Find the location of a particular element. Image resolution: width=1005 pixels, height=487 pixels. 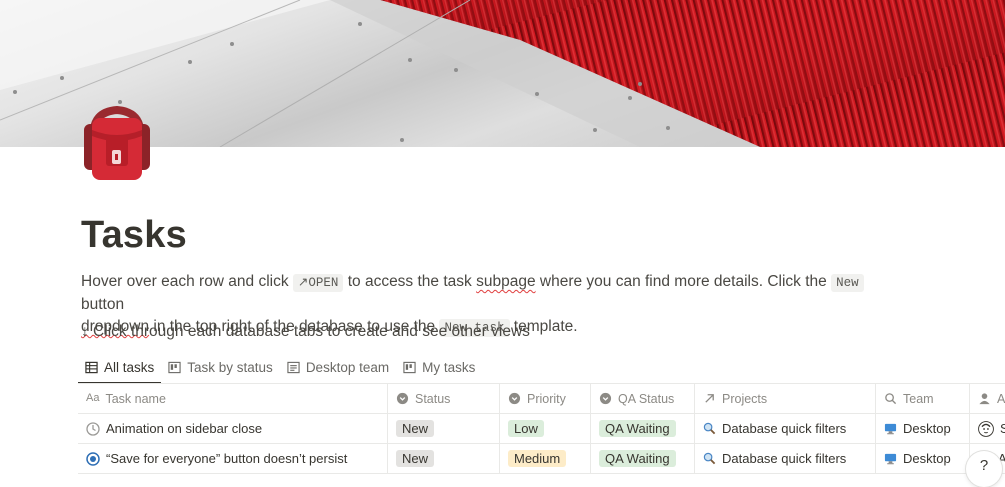

priority-tag: Low is located at coordinates (526, 428).